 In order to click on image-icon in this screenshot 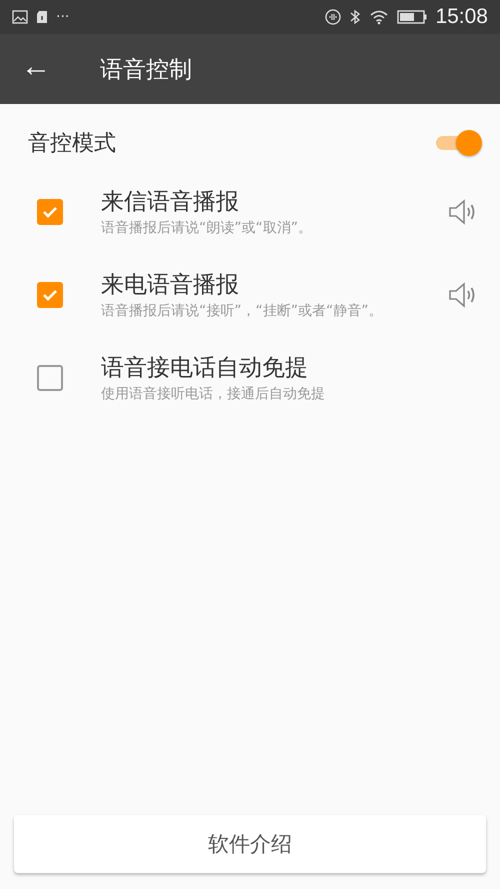, I will do `click(20, 17)`.